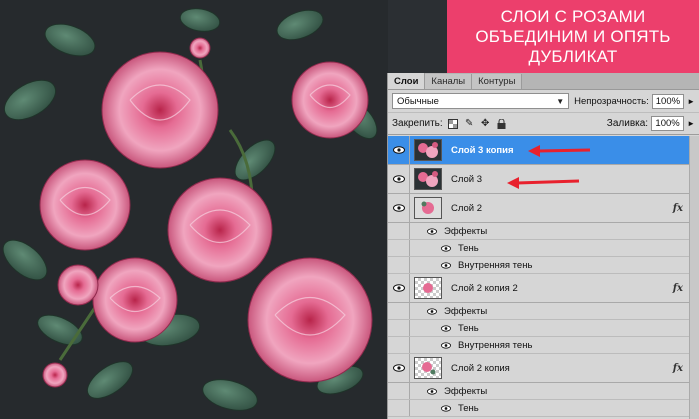  I want to click on lock-move-icon: ✥, so click(485, 123).